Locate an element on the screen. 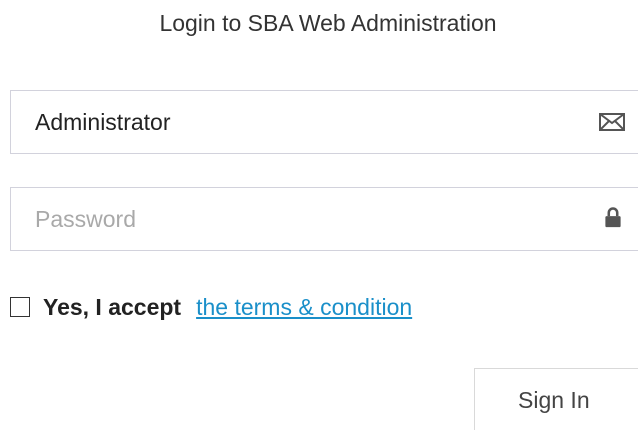  lock-icon is located at coordinates (613, 217).